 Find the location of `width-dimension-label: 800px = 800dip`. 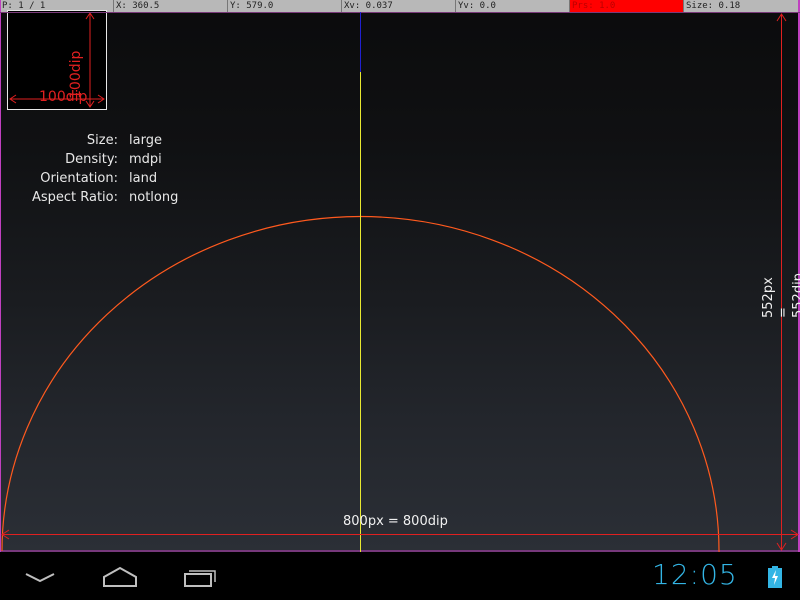

width-dimension-label: 800px = 800dip is located at coordinates (395, 521).